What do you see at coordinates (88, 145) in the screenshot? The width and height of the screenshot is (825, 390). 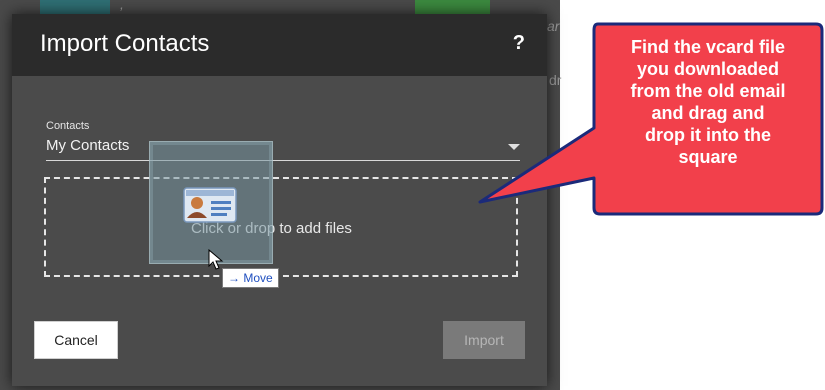 I see `contacts-select-value: My Contacts` at bounding box center [88, 145].